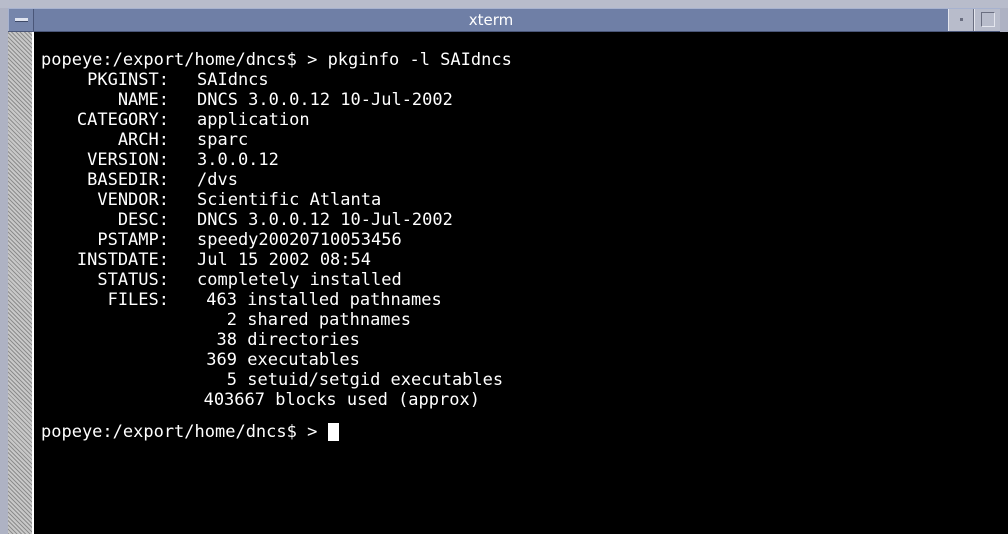  I want to click on field-key: VERSION:, so click(128, 160).